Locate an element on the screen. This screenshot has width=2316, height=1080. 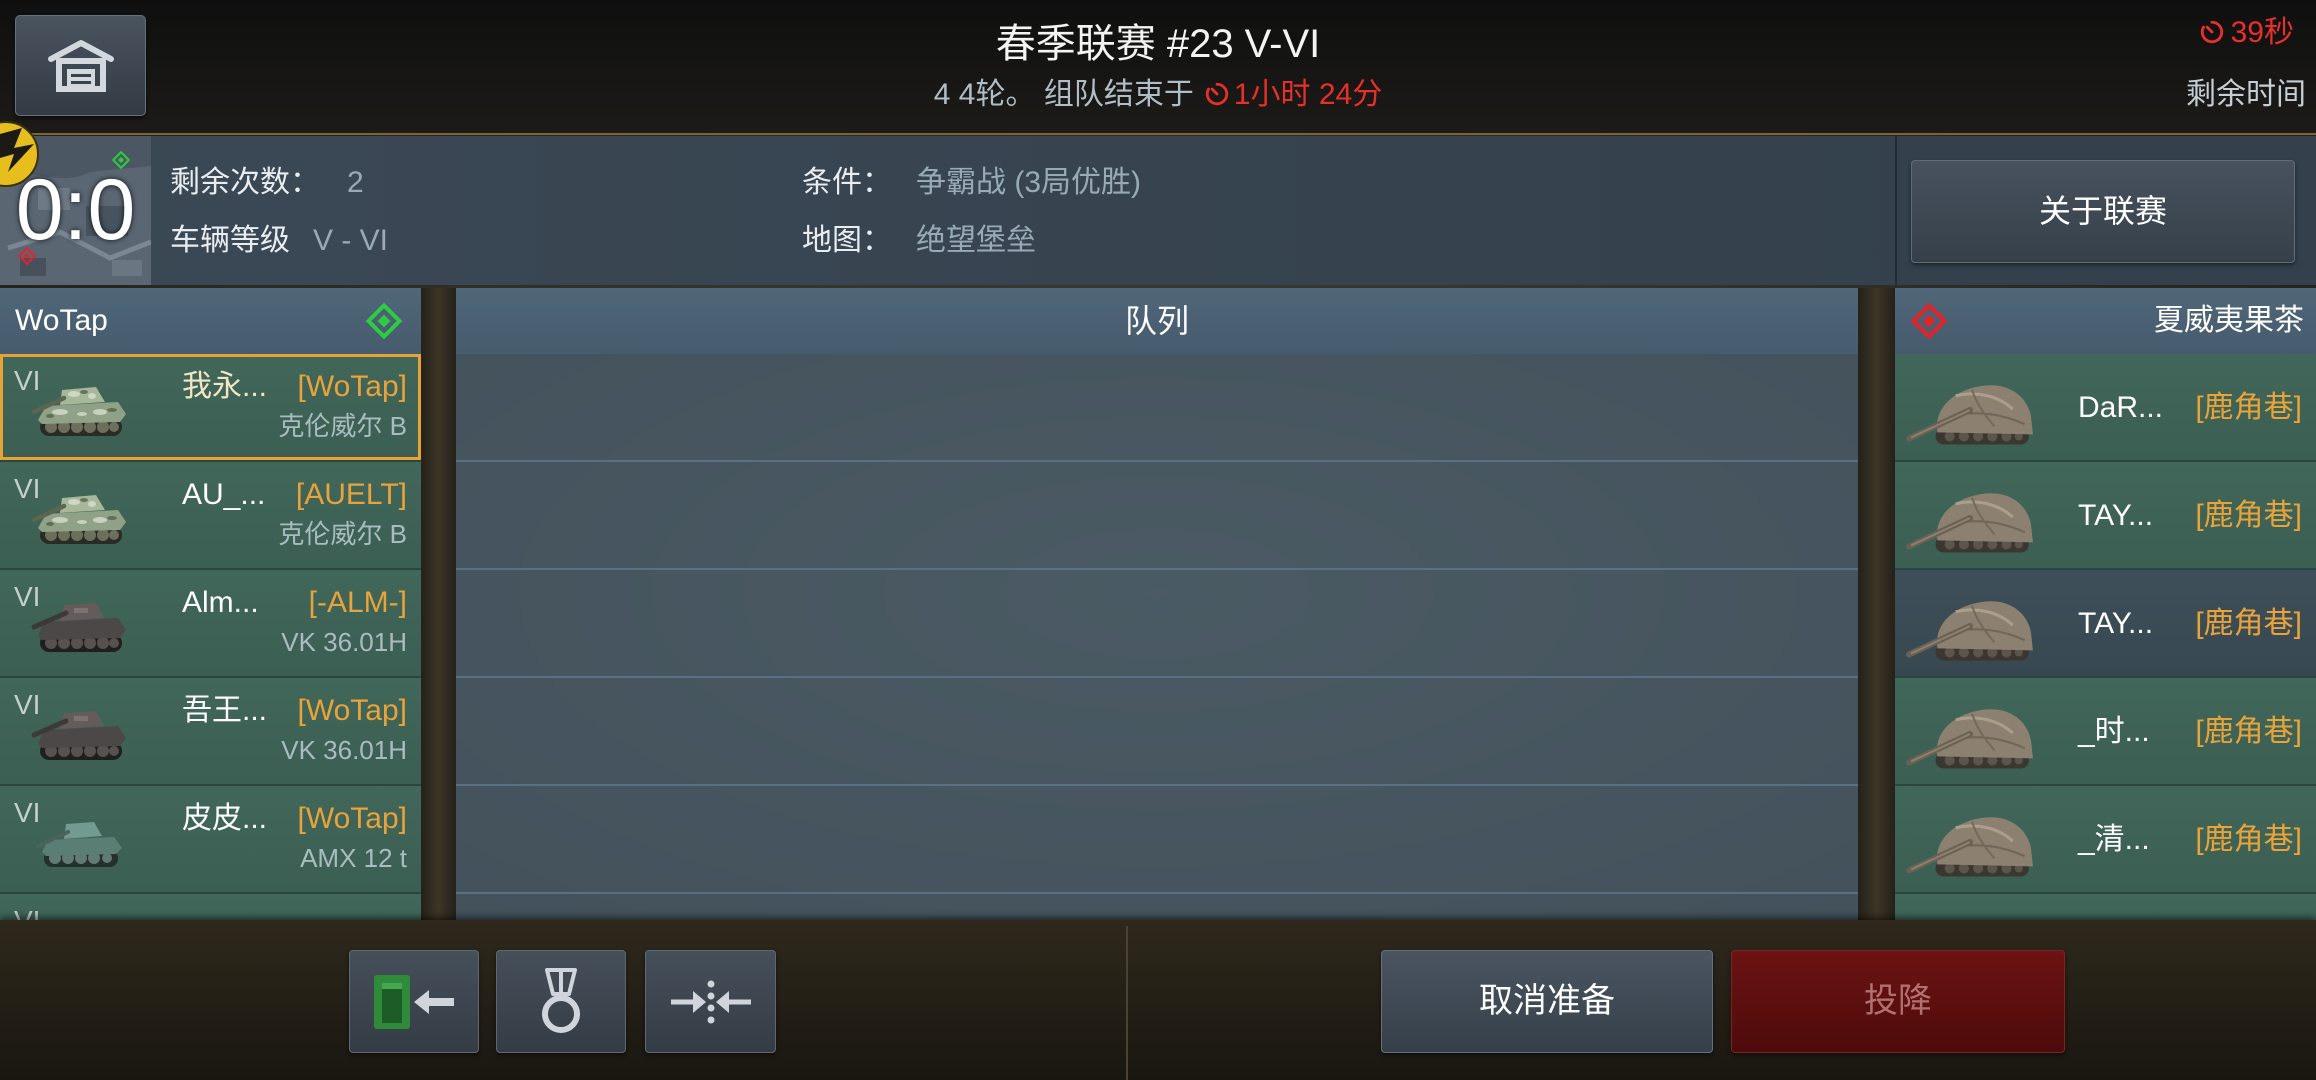
team-deadline: 1小时 24分 is located at coordinates (1308, 94).